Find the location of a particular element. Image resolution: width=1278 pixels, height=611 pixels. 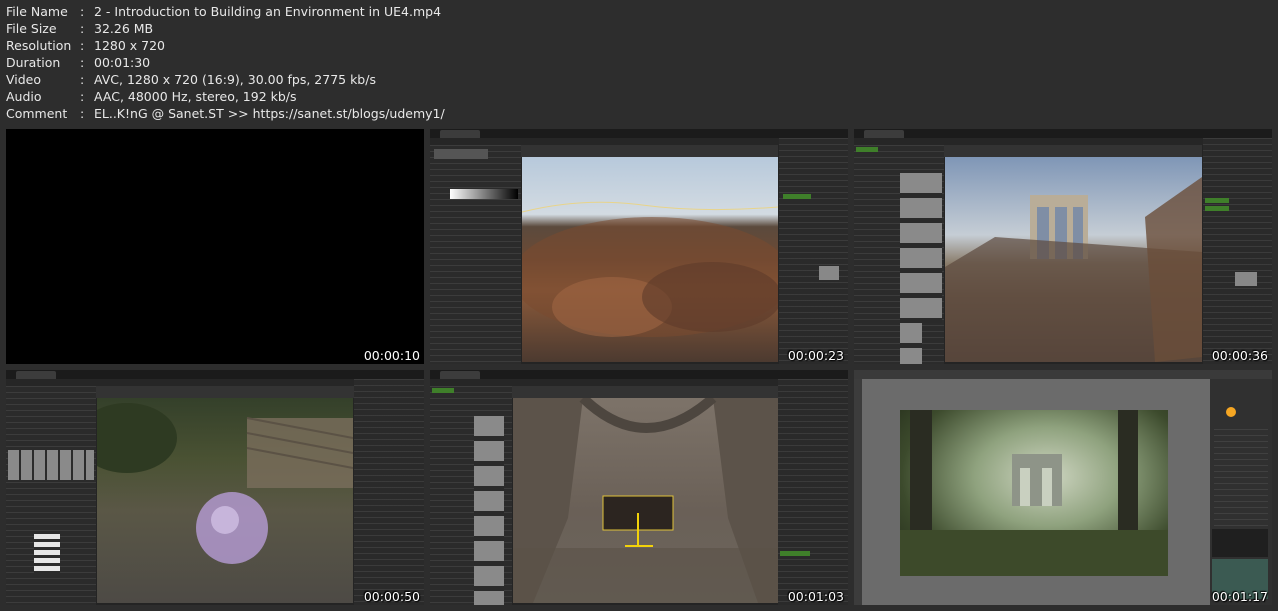

meta-value: 1280 x 720 is located at coordinates (130, 45).